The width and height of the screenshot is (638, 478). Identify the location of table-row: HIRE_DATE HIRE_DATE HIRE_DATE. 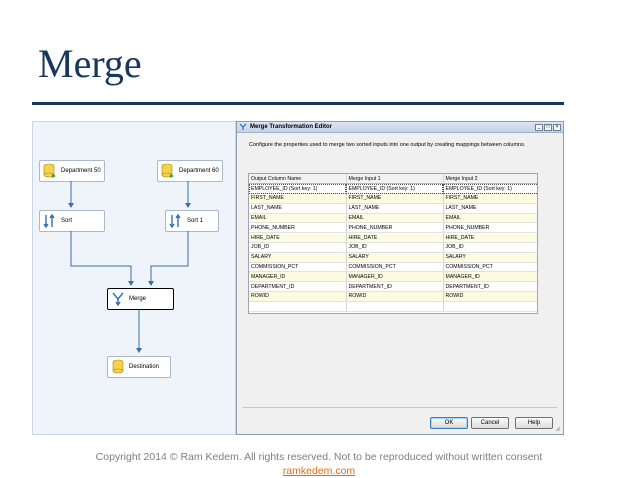
(393, 238).